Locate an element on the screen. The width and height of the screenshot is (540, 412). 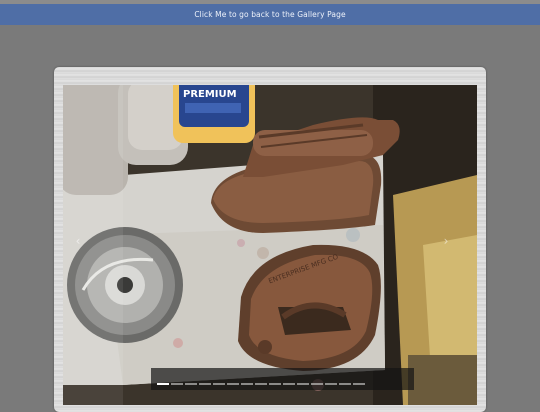
chevron-right-icon: › is located at coordinates (446, 241).